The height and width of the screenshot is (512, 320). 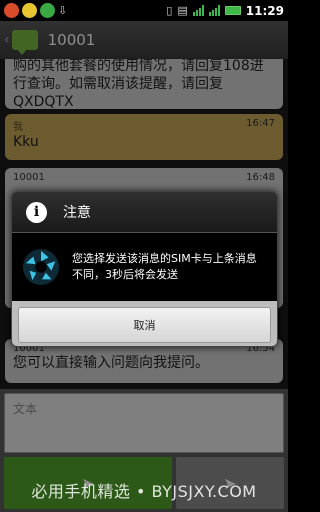 I want to click on dialog-header: i 注意, so click(x=144, y=212).